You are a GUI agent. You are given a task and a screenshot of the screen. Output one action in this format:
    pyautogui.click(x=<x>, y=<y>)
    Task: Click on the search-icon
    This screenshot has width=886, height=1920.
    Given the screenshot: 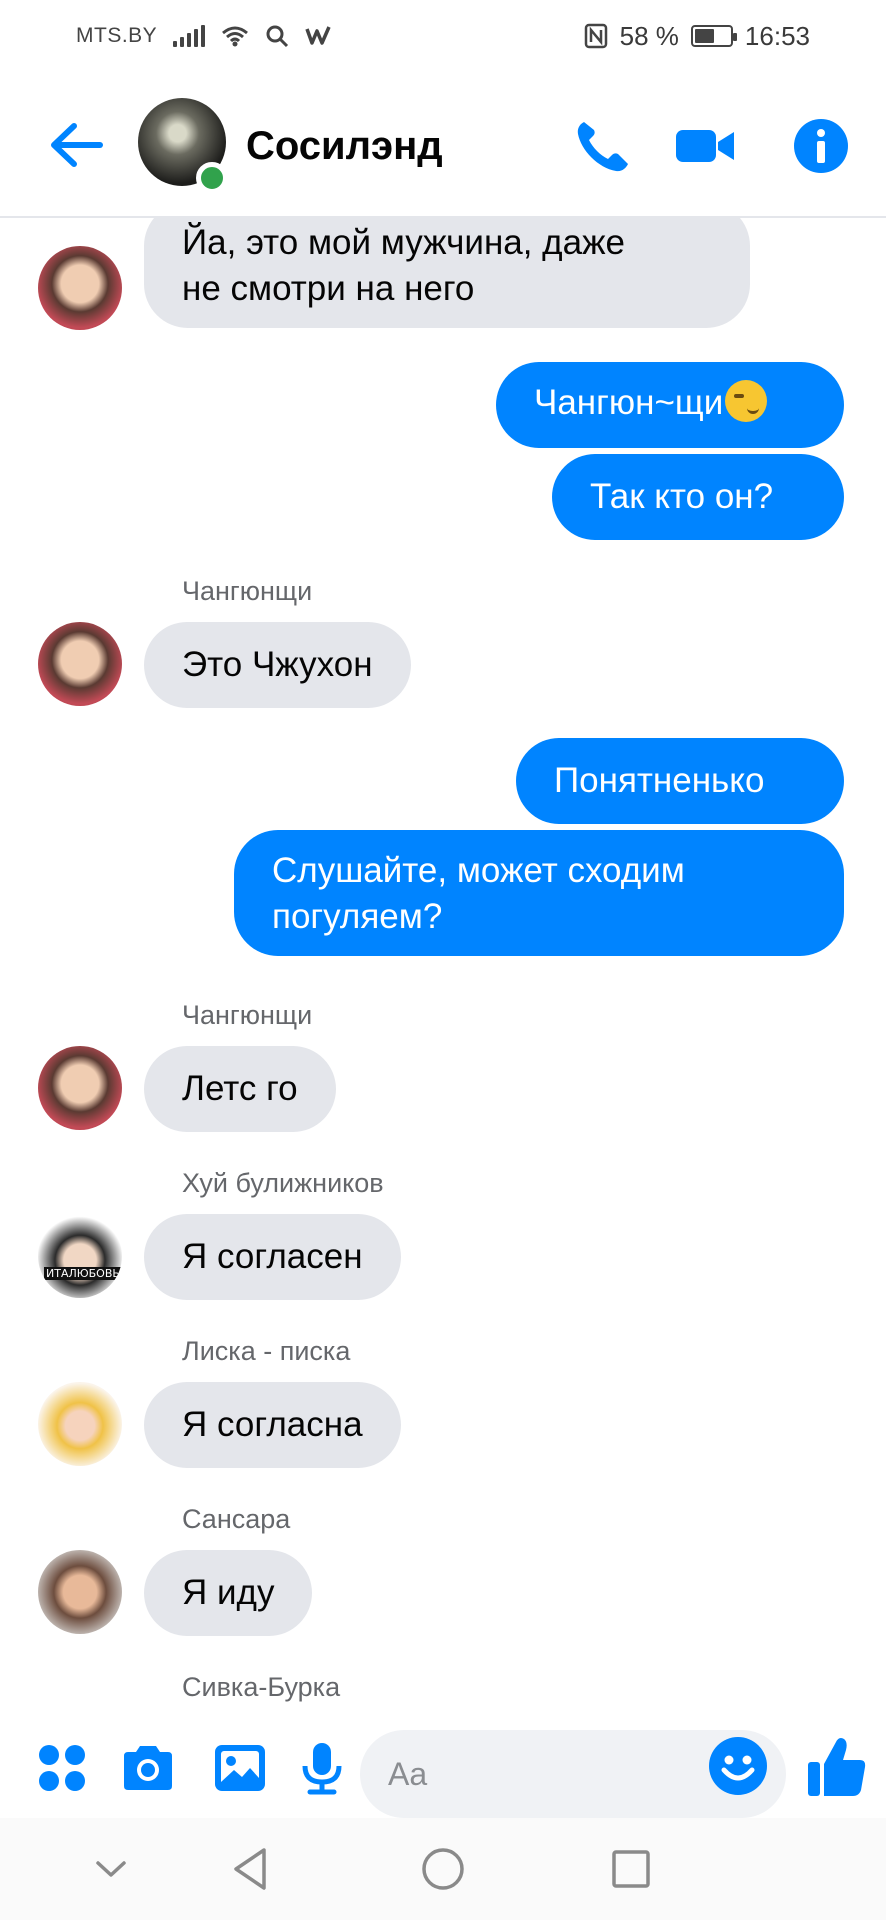 What is the action you would take?
    pyautogui.click(x=277, y=36)
    